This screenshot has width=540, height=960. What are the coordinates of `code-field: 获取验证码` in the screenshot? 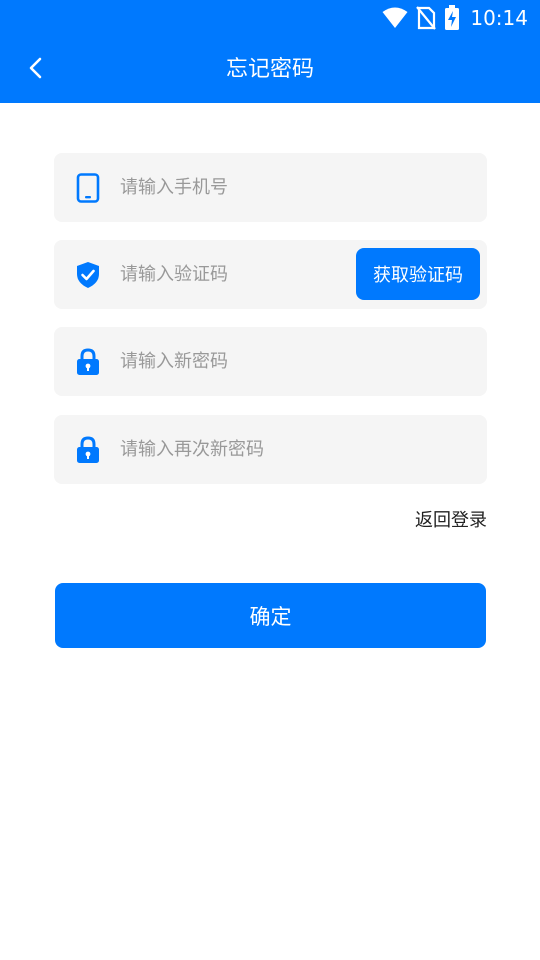 It's located at (270, 274).